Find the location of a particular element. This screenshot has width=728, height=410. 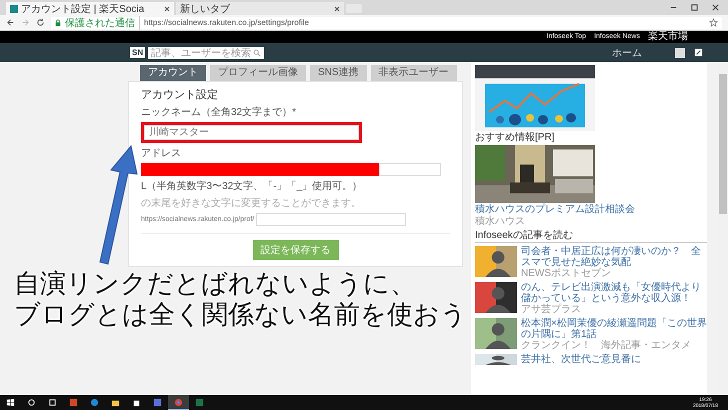

field-label: ニックネーム（全角32文字まで）* is located at coordinates (219, 112).